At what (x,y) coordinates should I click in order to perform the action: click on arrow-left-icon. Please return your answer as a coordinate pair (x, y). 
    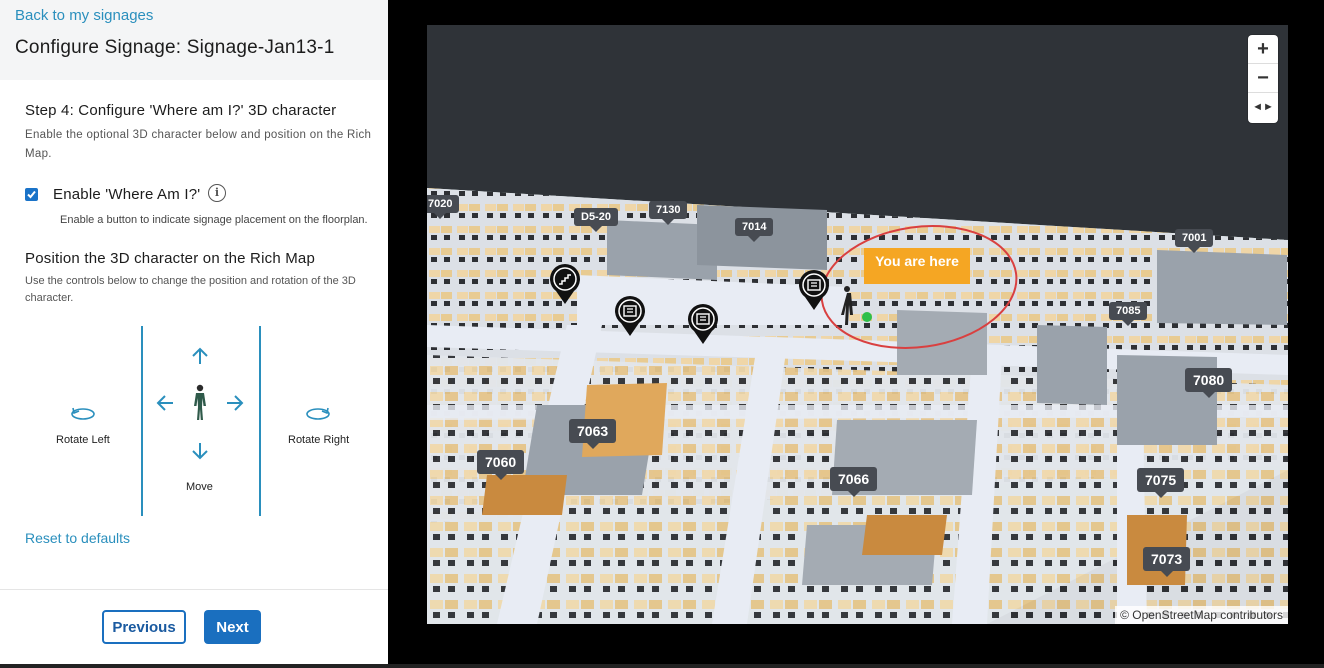
    Looking at the image, I should click on (165, 403).